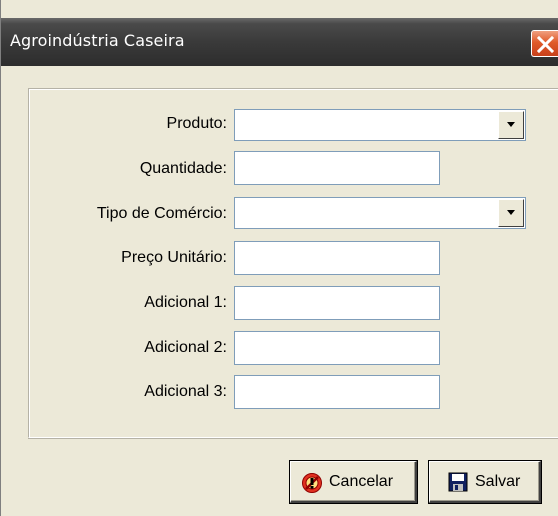 The height and width of the screenshot is (516, 558). I want to click on produto-combo-dropdown-button, so click(511, 125).